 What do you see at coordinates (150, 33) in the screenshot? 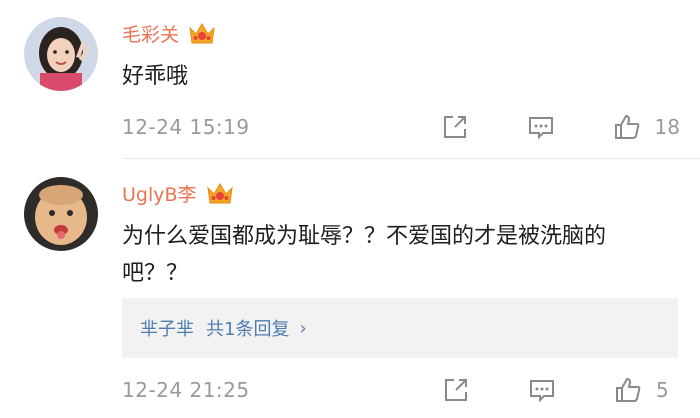
I see `username: 毛彩关` at bounding box center [150, 33].